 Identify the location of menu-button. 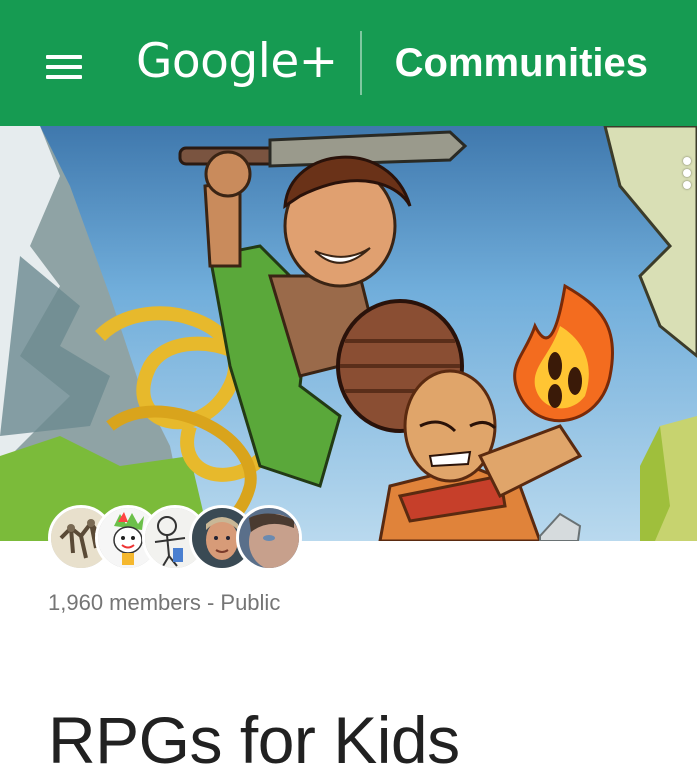
(64, 68).